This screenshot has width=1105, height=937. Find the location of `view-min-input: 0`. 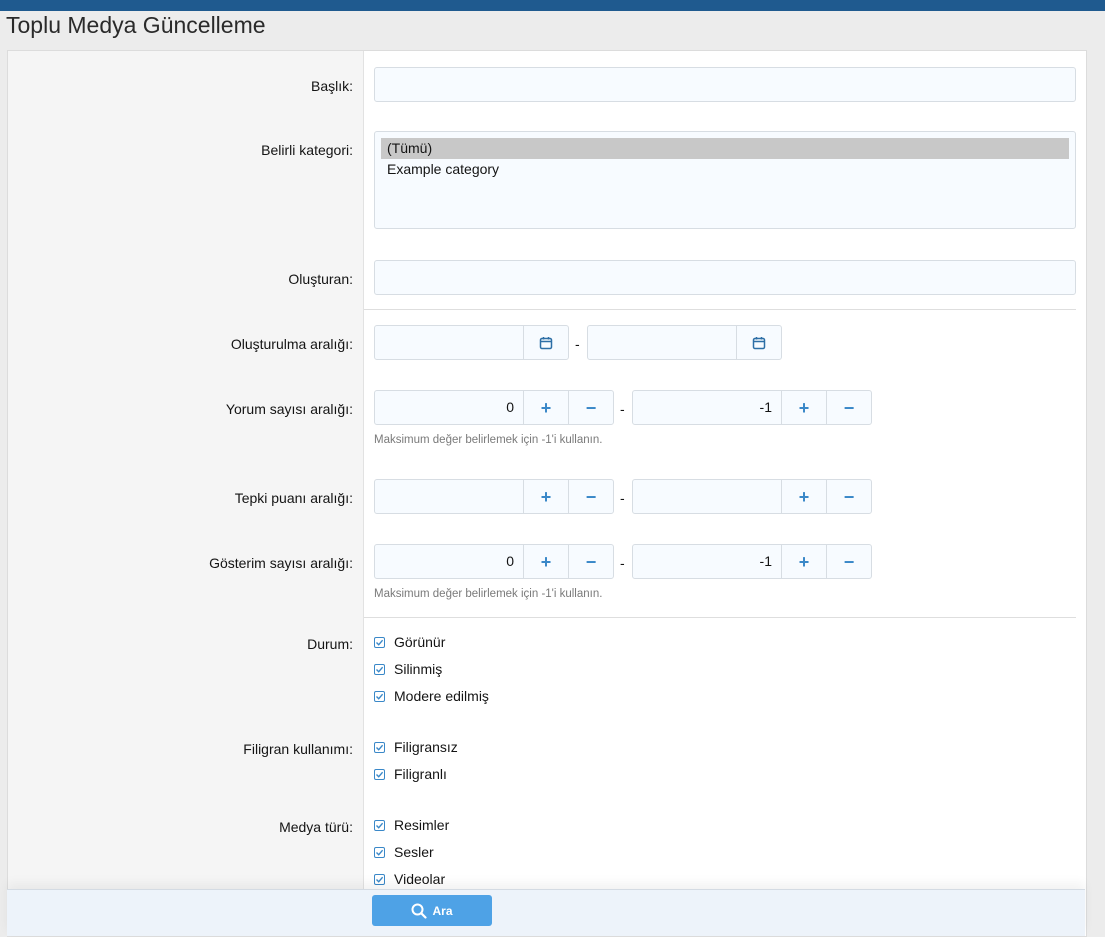

view-min-input: 0 is located at coordinates (449, 561).